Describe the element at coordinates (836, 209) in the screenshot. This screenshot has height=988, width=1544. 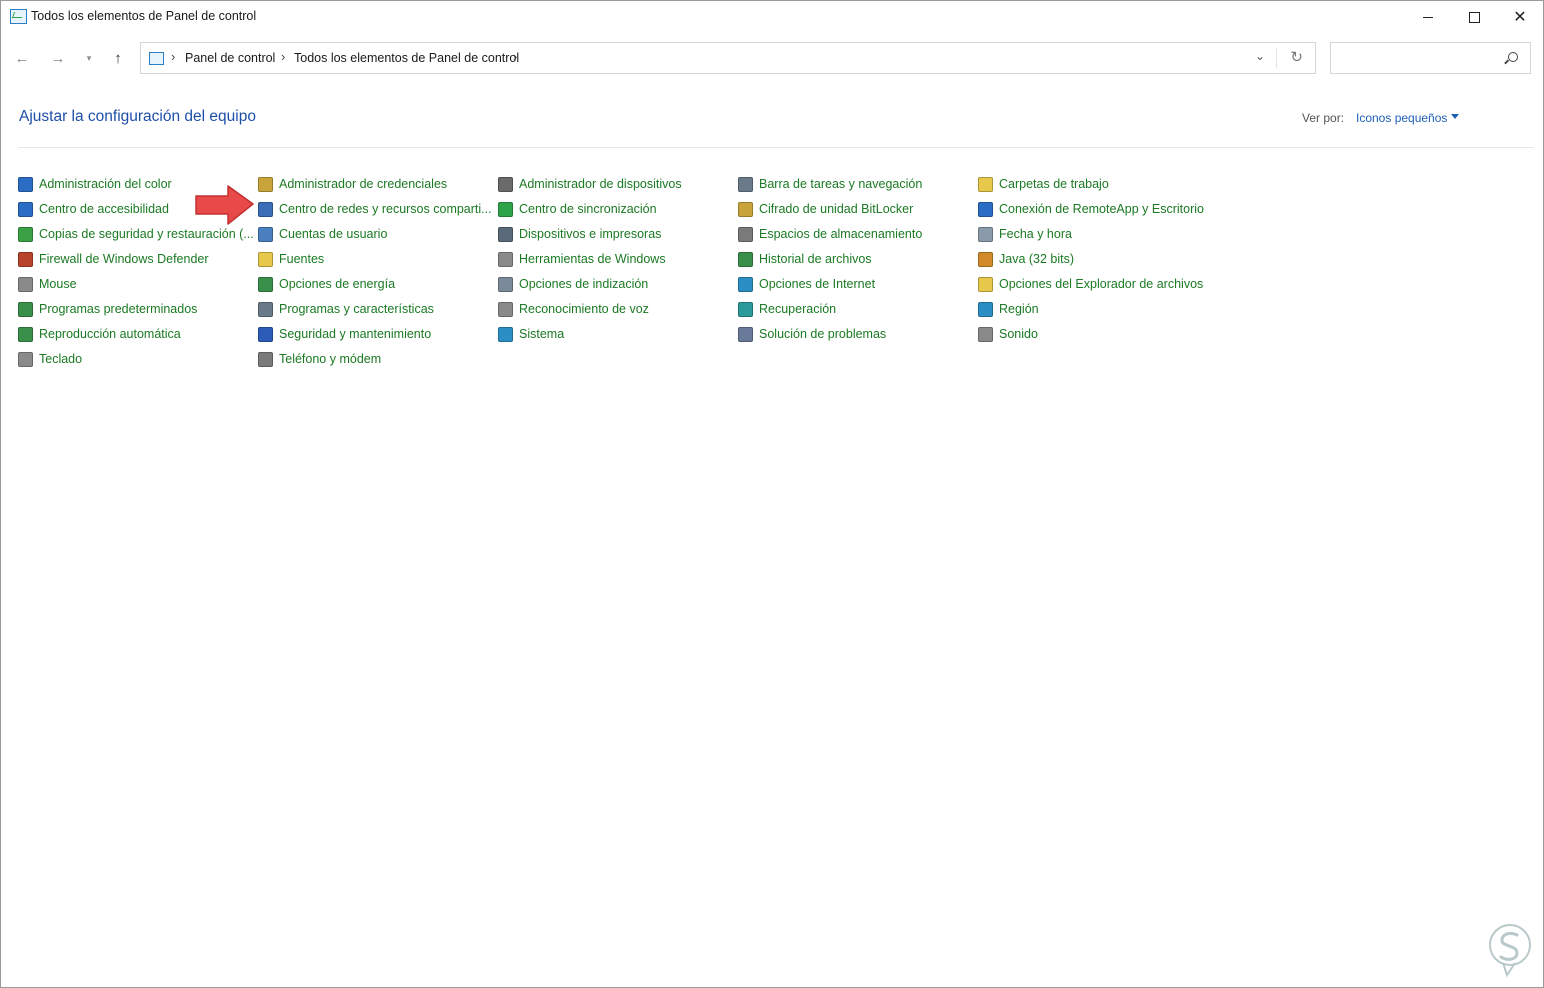
I see `control-panel-item-label: Cifrado de unidad BitLocker` at that location.